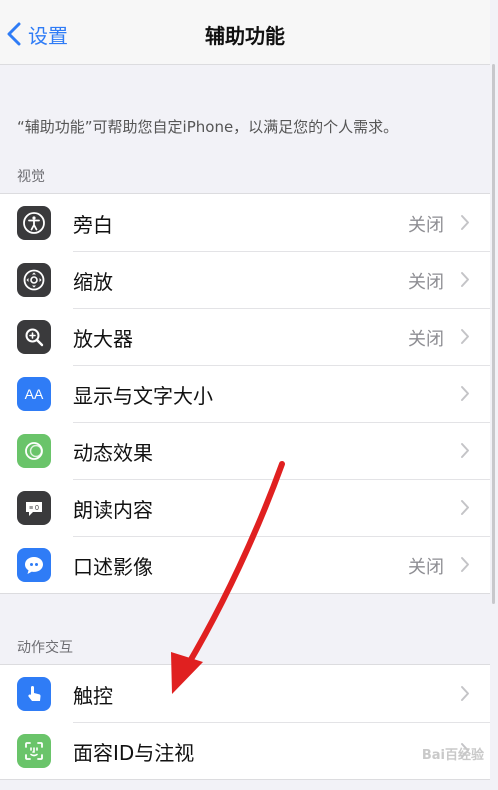 This screenshot has height=790, width=498. I want to click on navigation-bar: 设置 辅助功能, so click(245, 32).